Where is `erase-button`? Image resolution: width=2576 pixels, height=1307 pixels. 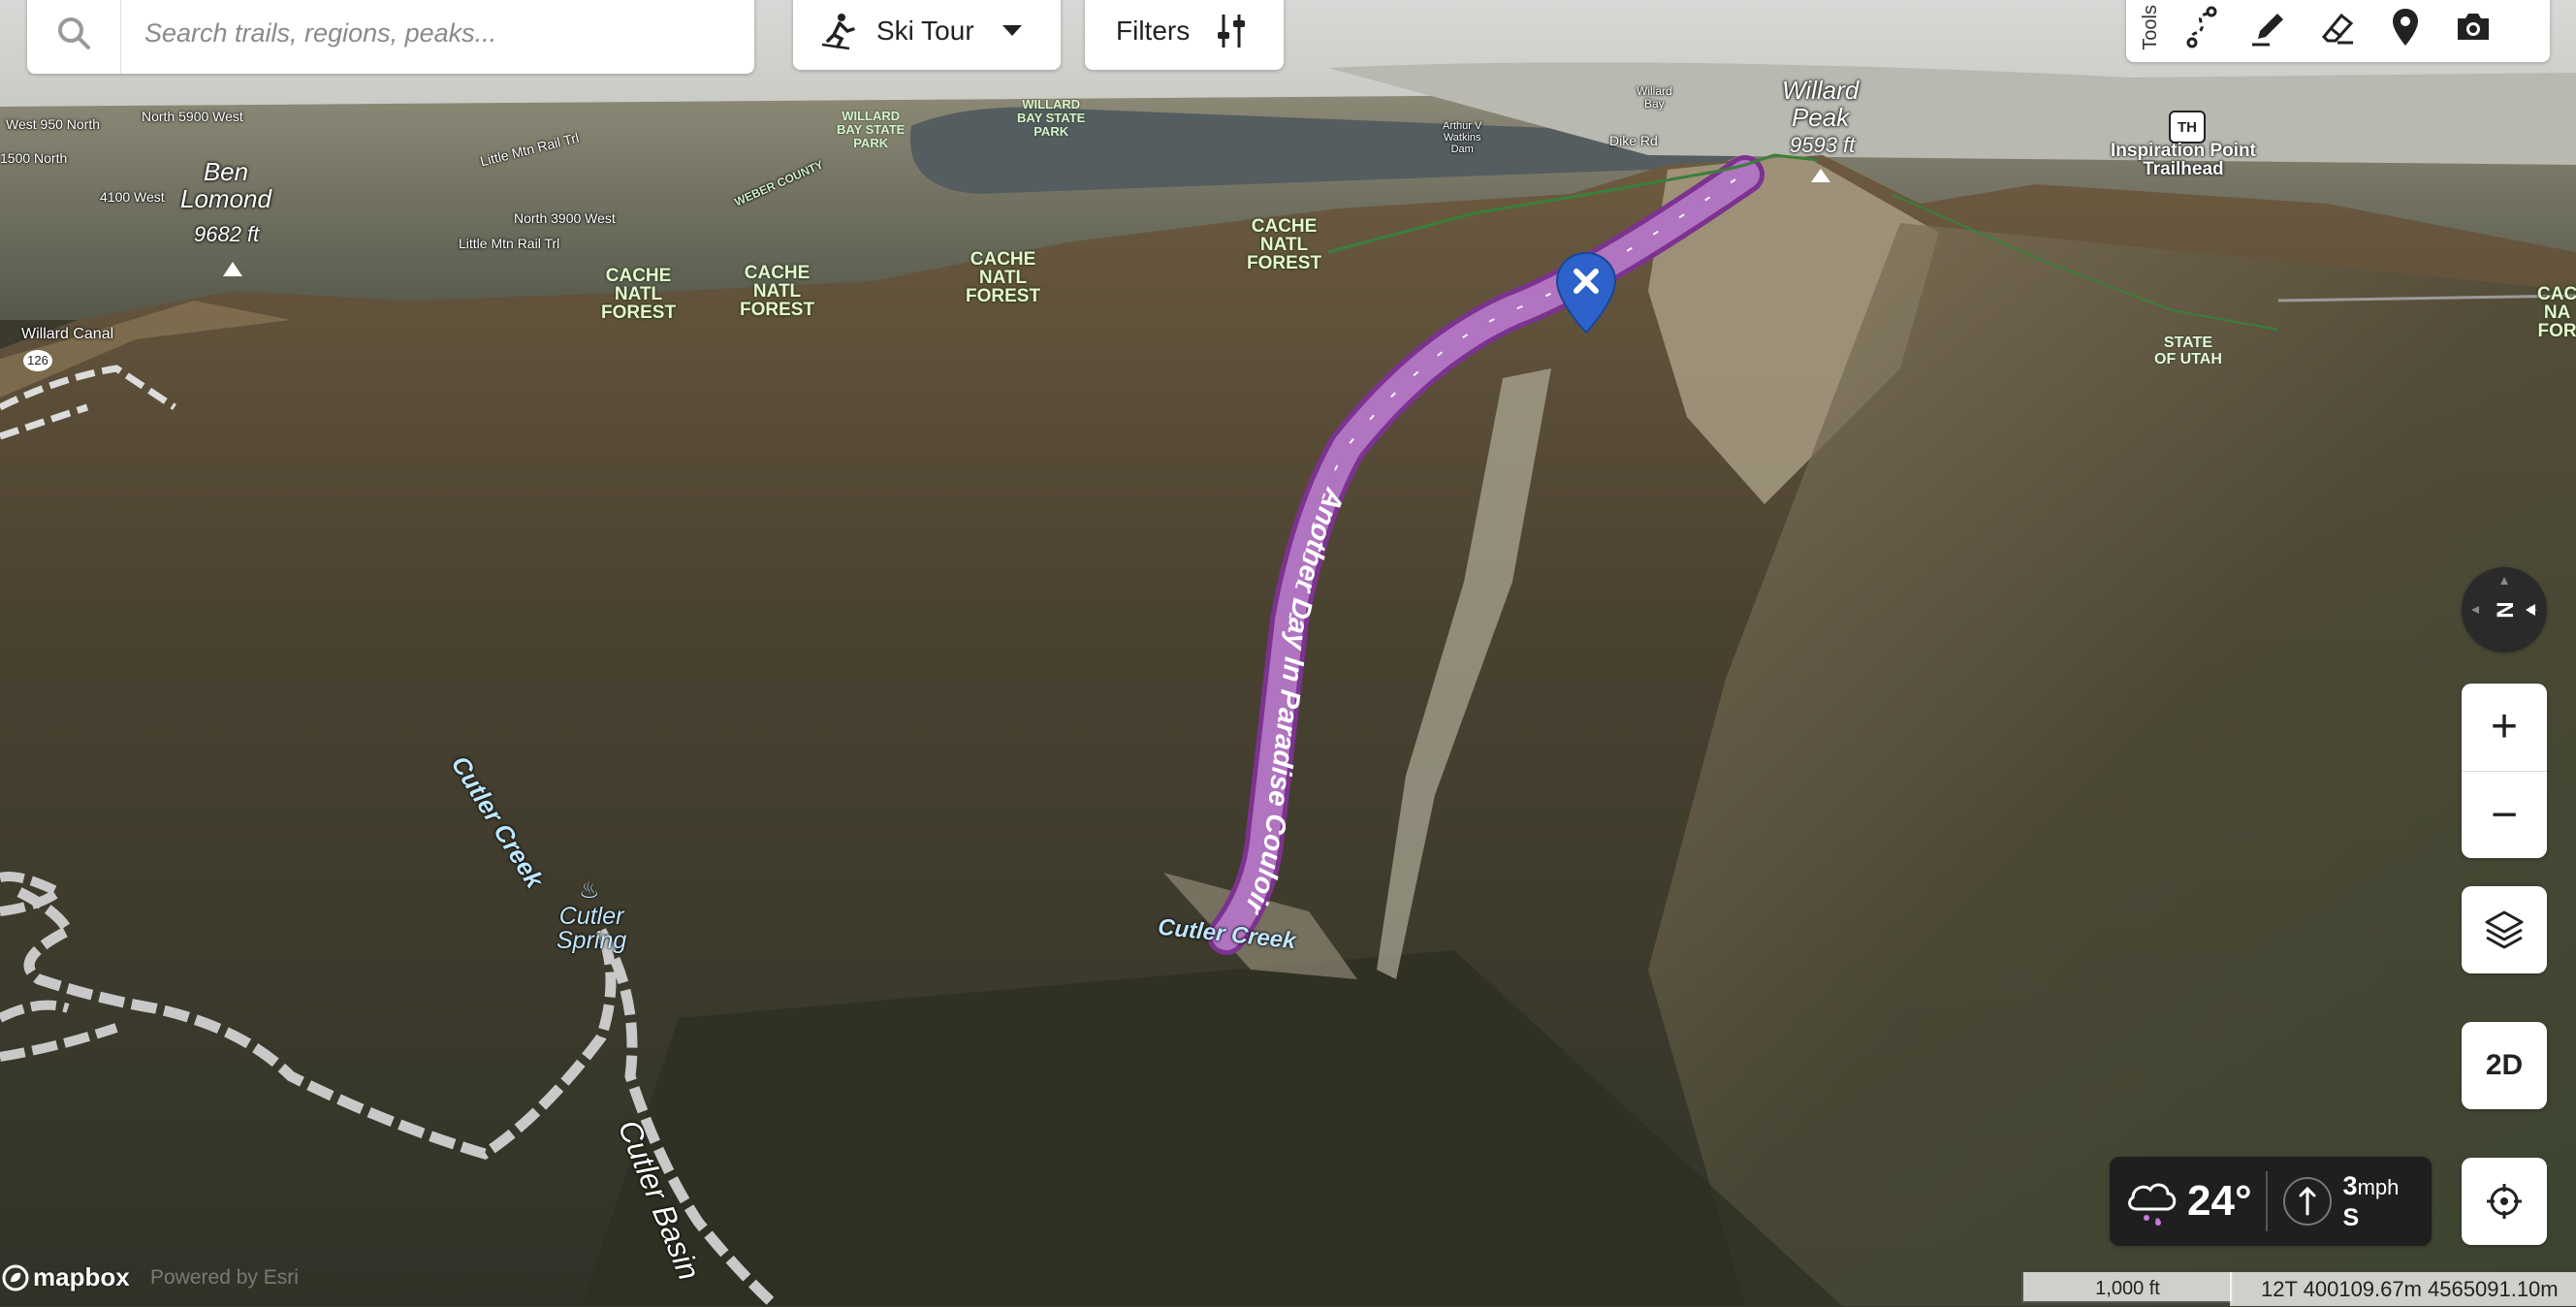 erase-button is located at coordinates (2337, 30).